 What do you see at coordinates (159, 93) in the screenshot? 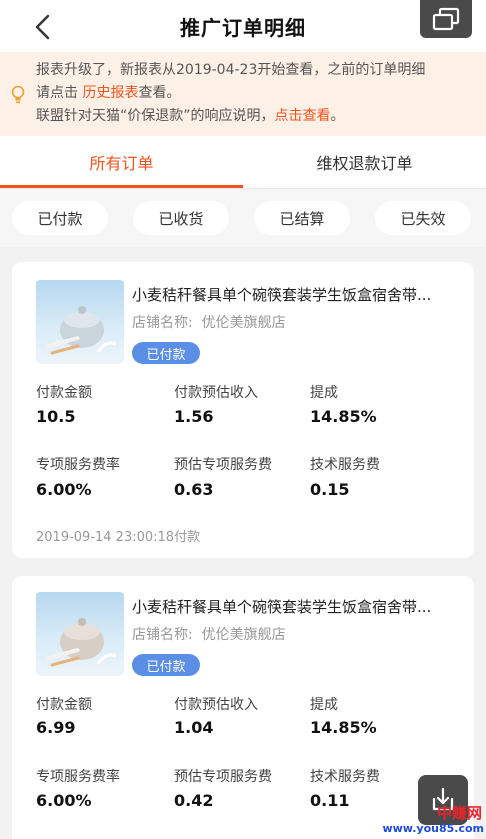
I see `notice-line-2-suffix: 查看。` at bounding box center [159, 93].